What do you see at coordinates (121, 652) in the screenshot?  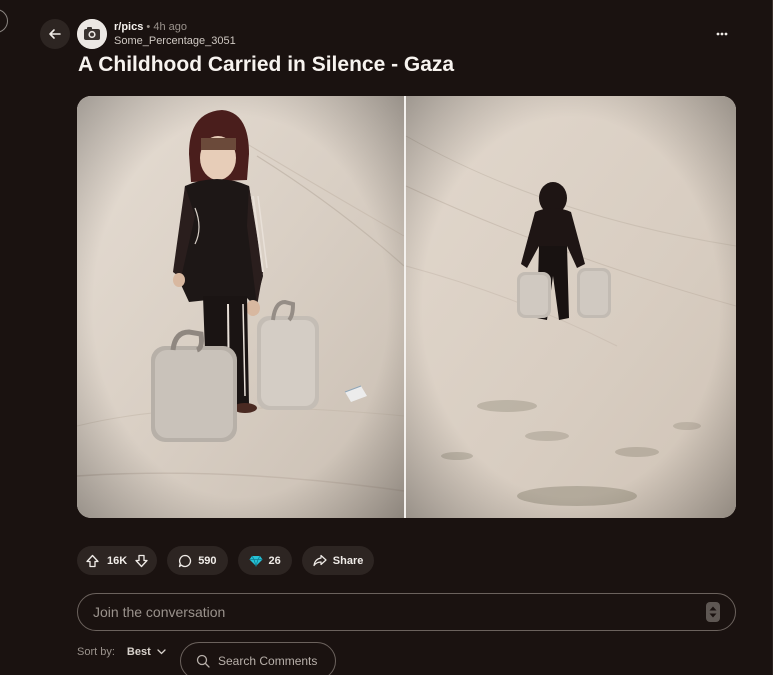 I see `sort-row: Sort by: Best` at bounding box center [121, 652].